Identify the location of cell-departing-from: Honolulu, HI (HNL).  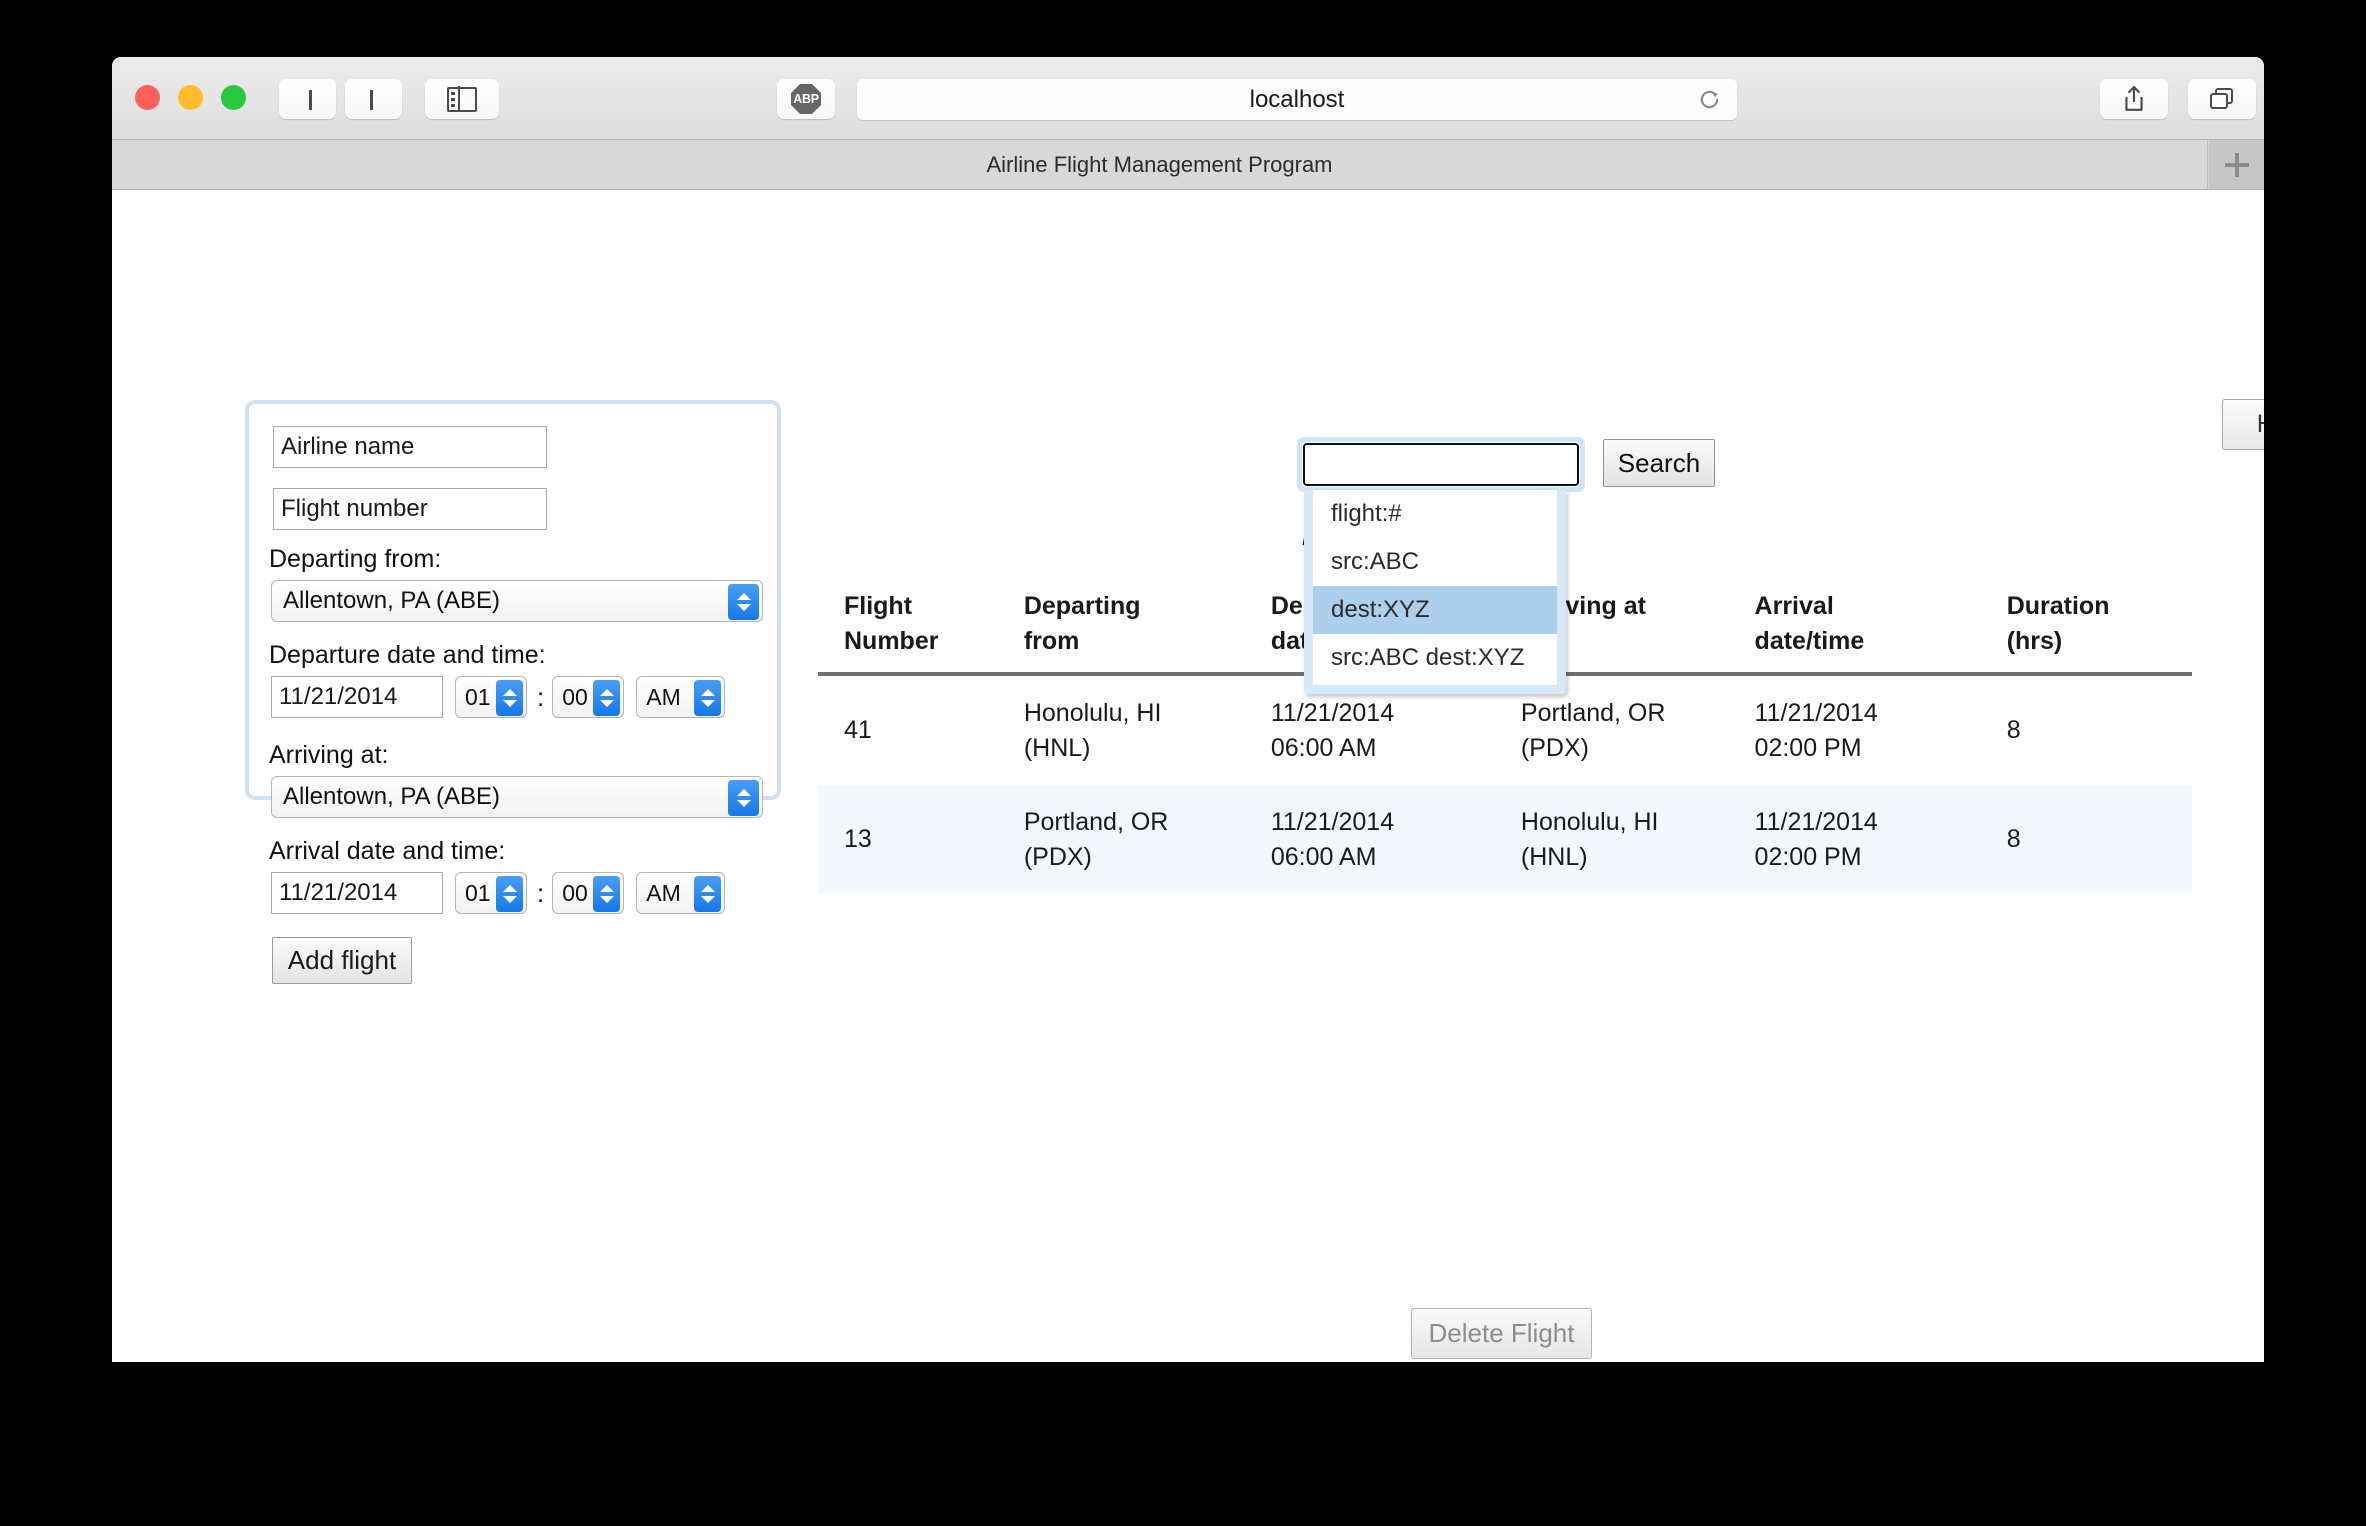
(1092, 730).